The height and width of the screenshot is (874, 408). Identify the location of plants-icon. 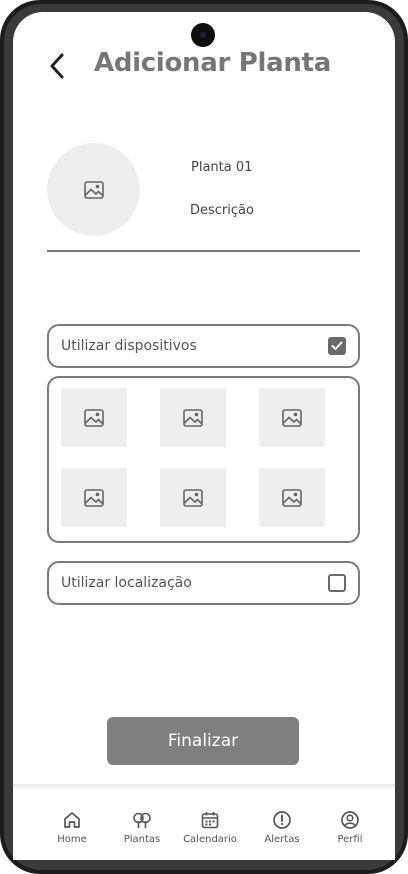
(142, 820).